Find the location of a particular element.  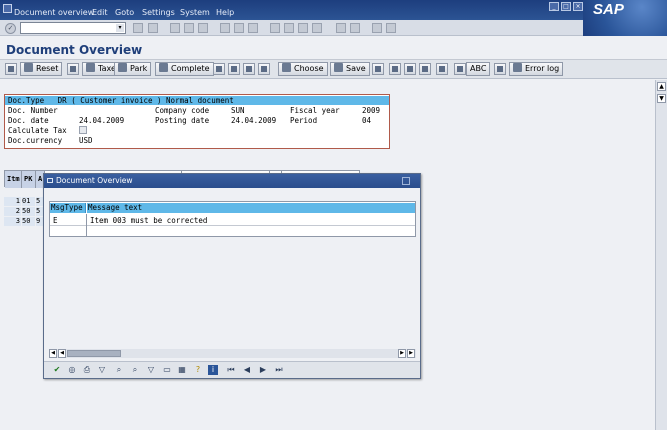

menu-help: Help is located at coordinates (225, 12).